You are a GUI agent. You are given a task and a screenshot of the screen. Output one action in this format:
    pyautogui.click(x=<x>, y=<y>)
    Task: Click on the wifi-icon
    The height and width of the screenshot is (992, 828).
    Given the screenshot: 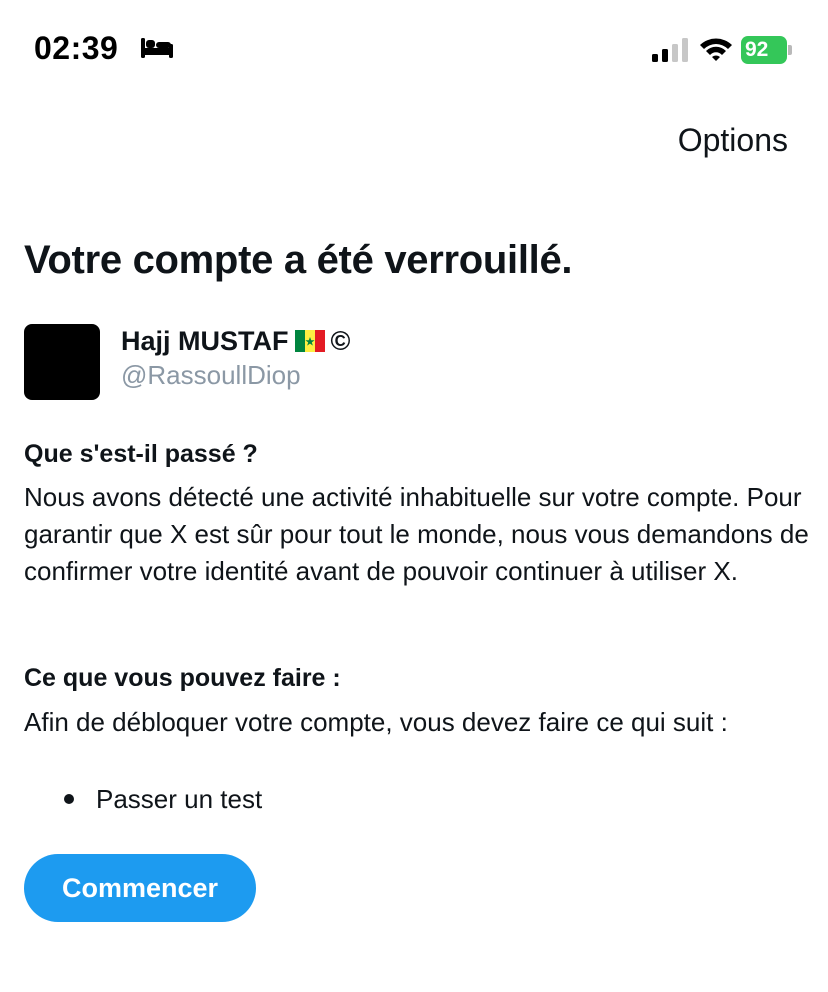 What is the action you would take?
    pyautogui.click(x=716, y=49)
    